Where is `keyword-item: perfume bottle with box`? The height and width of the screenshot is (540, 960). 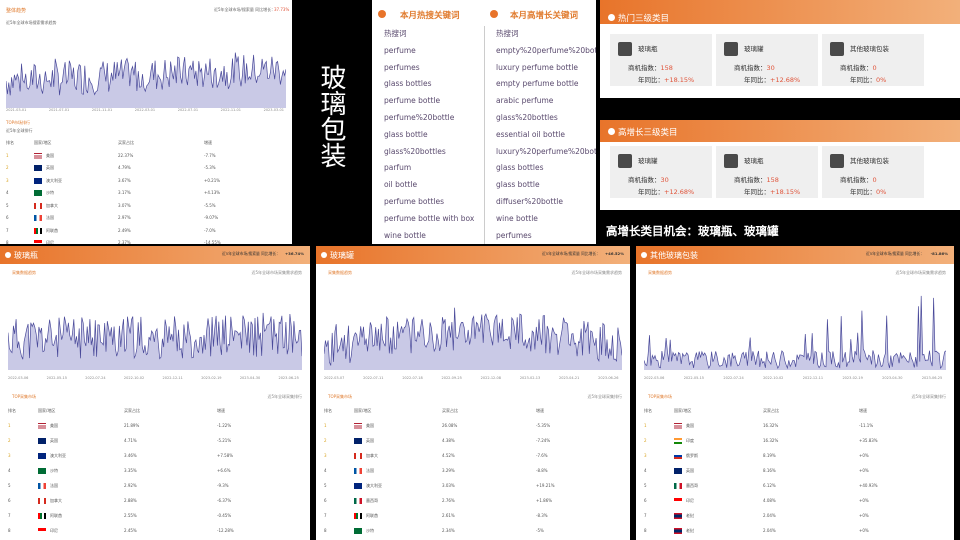 keyword-item: perfume bottle with box is located at coordinates (429, 219).